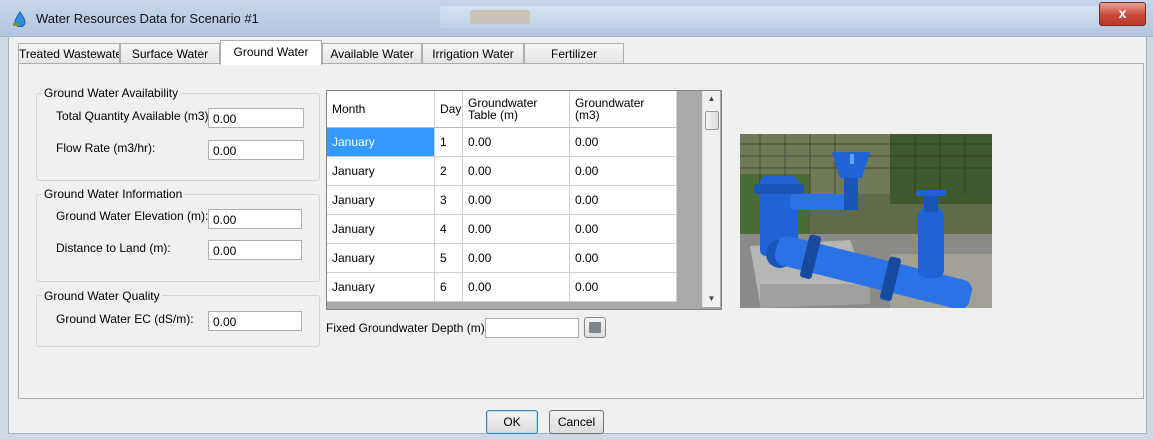  What do you see at coordinates (449, 229) in the screenshot?
I see `grid-cell-day: 4` at bounding box center [449, 229].